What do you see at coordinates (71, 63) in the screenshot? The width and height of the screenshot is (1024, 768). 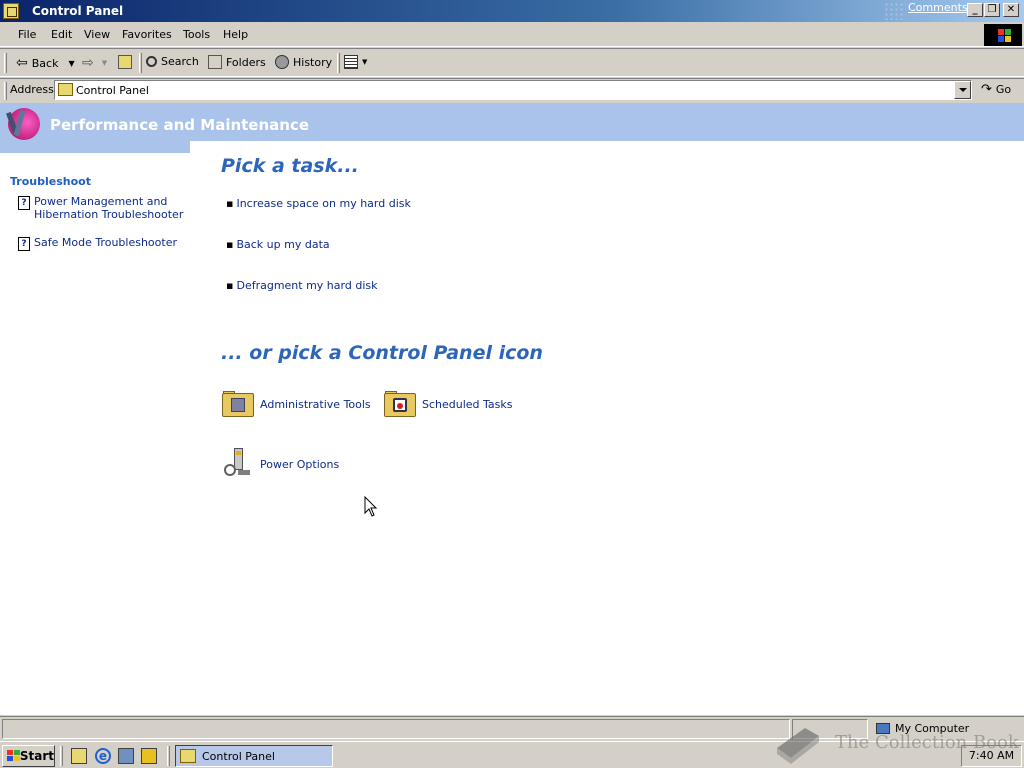 I see `back-dropdown-icon: ▼` at bounding box center [71, 63].